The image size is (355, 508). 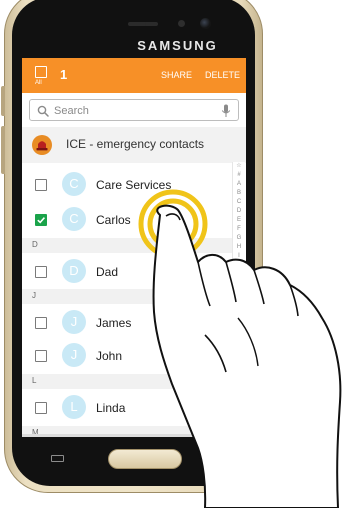 I want to click on contact-avatar: L, so click(x=74, y=407).